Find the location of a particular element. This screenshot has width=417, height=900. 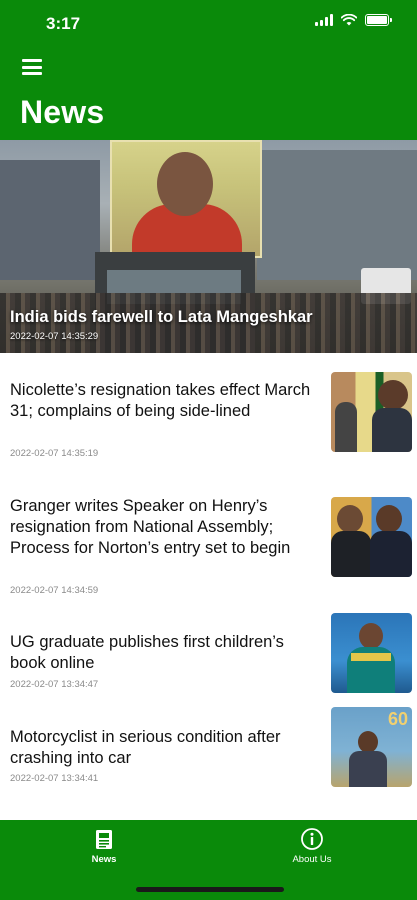

thumbnail-number: 60 is located at coordinates (397, 719).